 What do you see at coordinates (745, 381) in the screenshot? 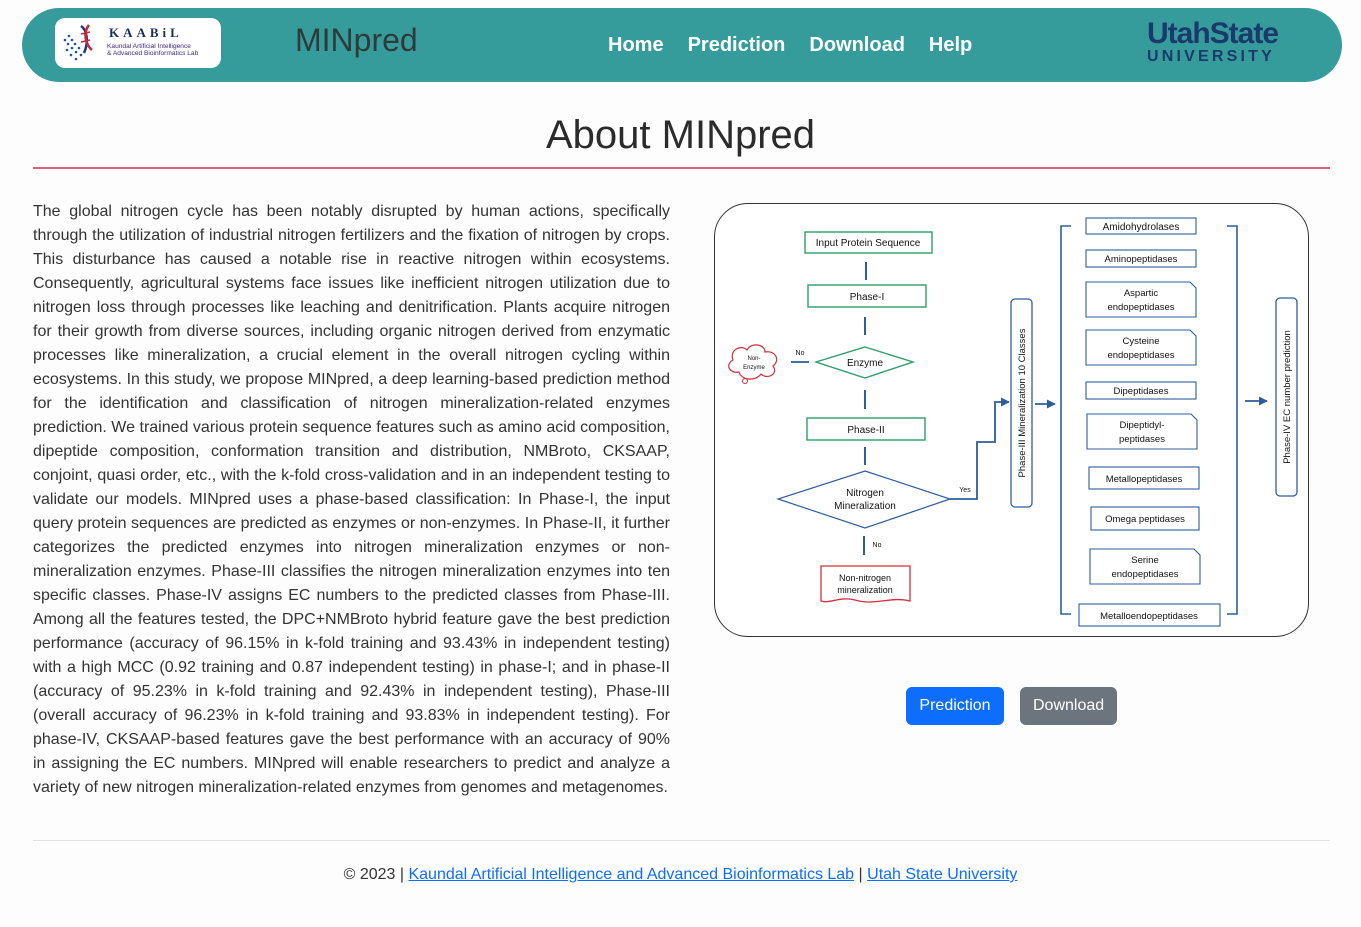
I see `cloud-dot` at bounding box center [745, 381].